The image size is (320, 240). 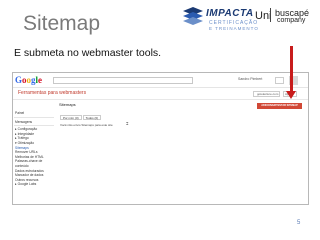 I want to click on google-logo: Google, so click(x=29, y=80).